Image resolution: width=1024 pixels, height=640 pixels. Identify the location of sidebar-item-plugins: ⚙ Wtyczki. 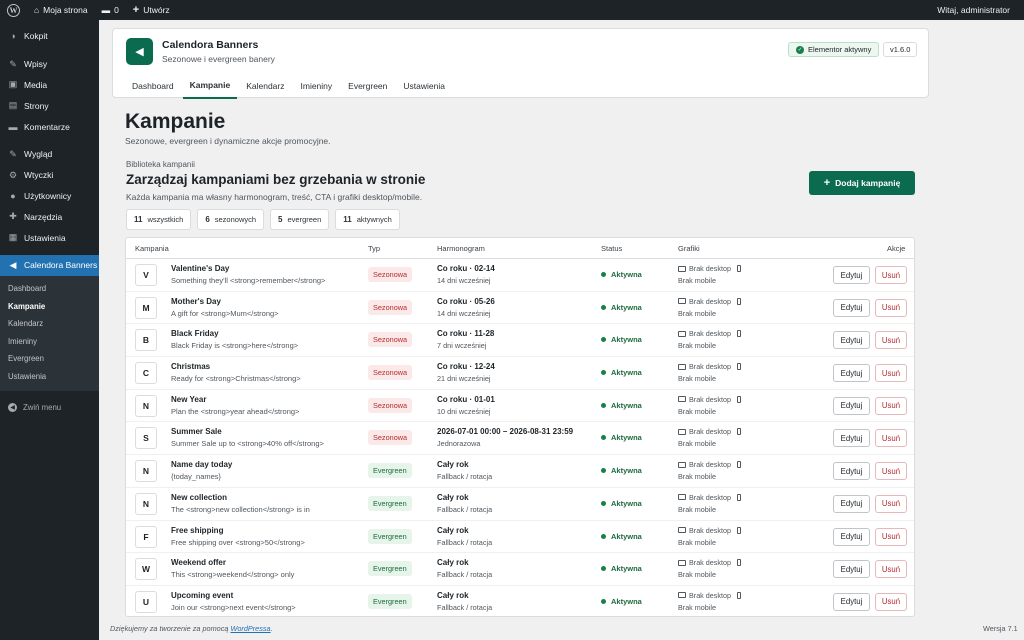
(49, 175).